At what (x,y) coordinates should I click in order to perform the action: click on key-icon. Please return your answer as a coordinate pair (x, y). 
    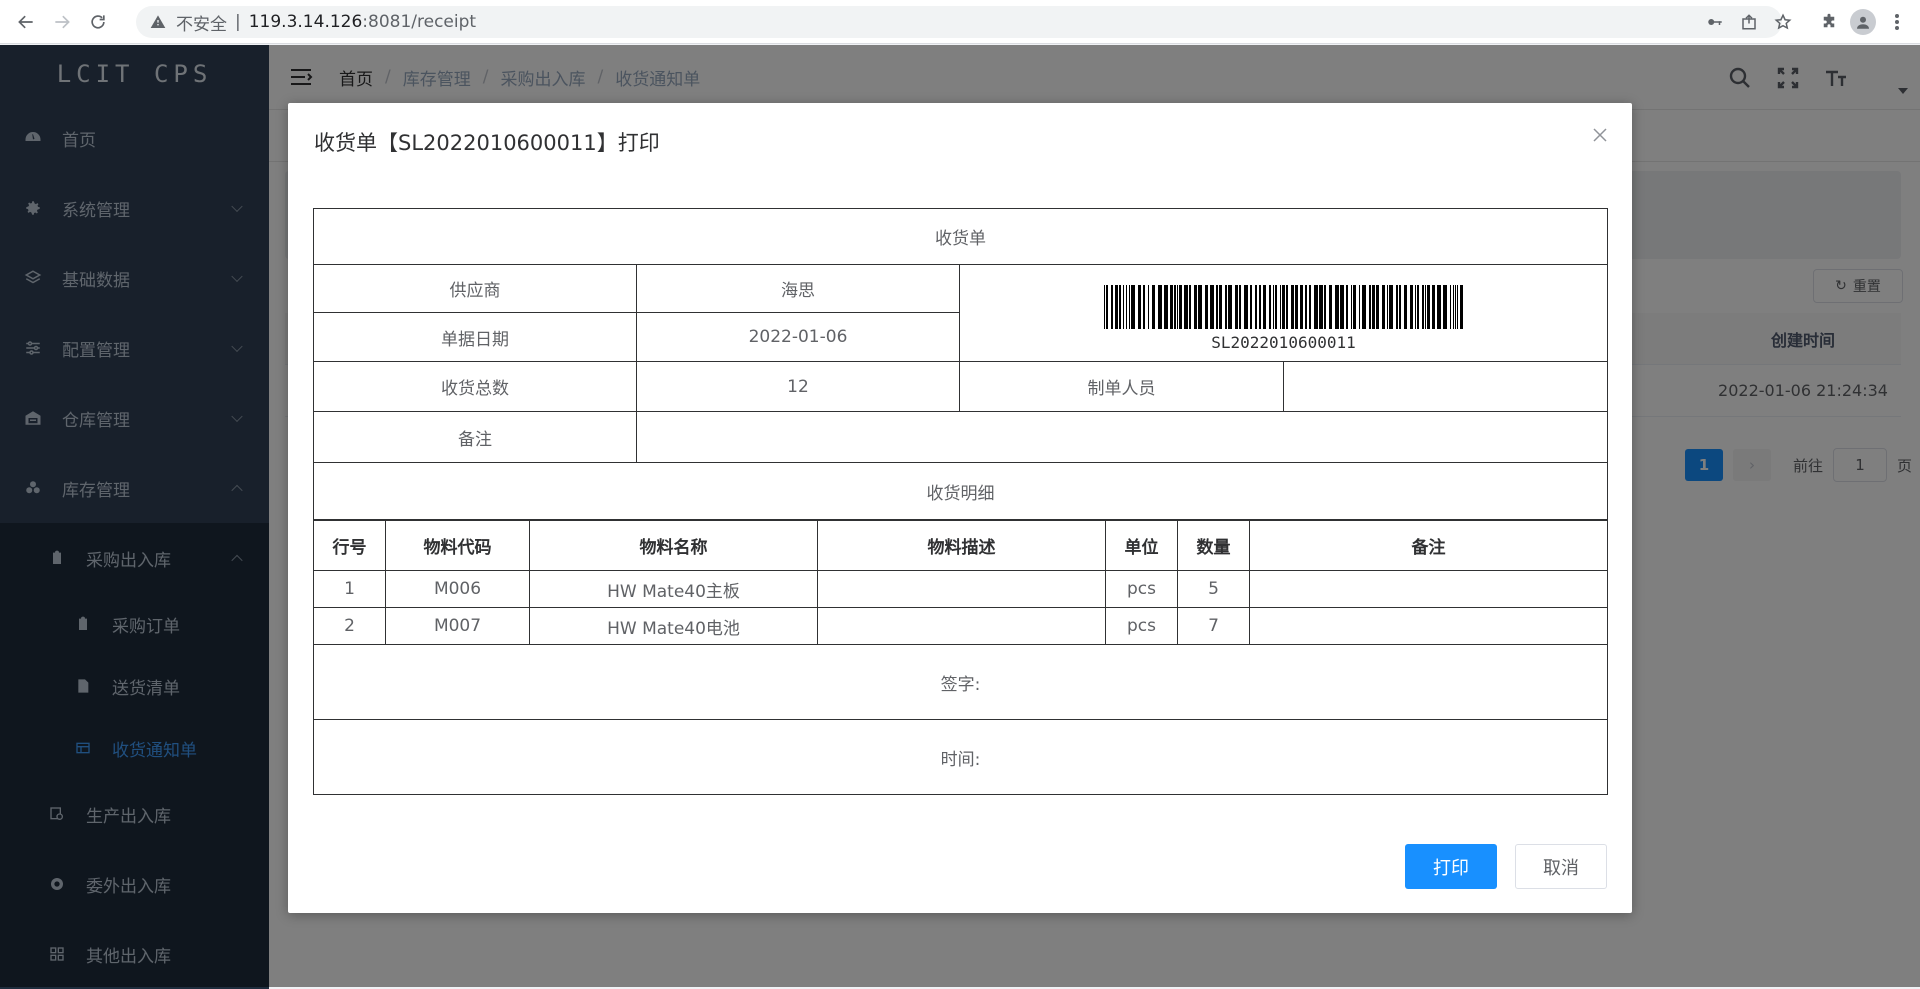
    Looking at the image, I should click on (1715, 22).